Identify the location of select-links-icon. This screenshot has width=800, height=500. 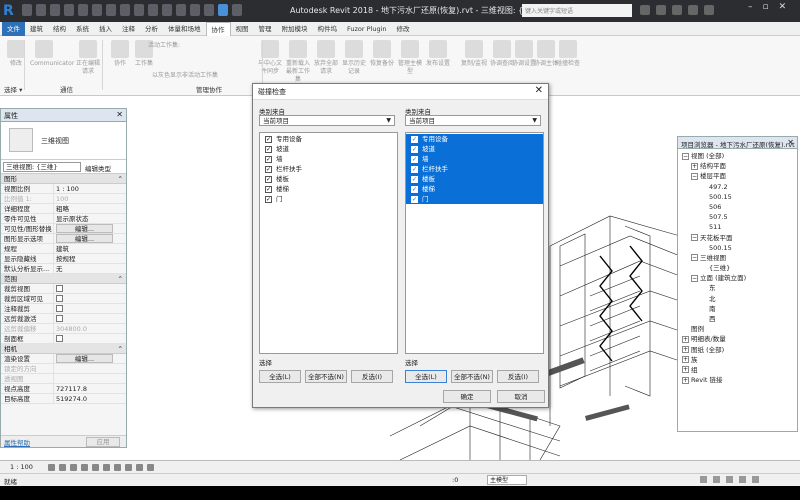
(716, 479).